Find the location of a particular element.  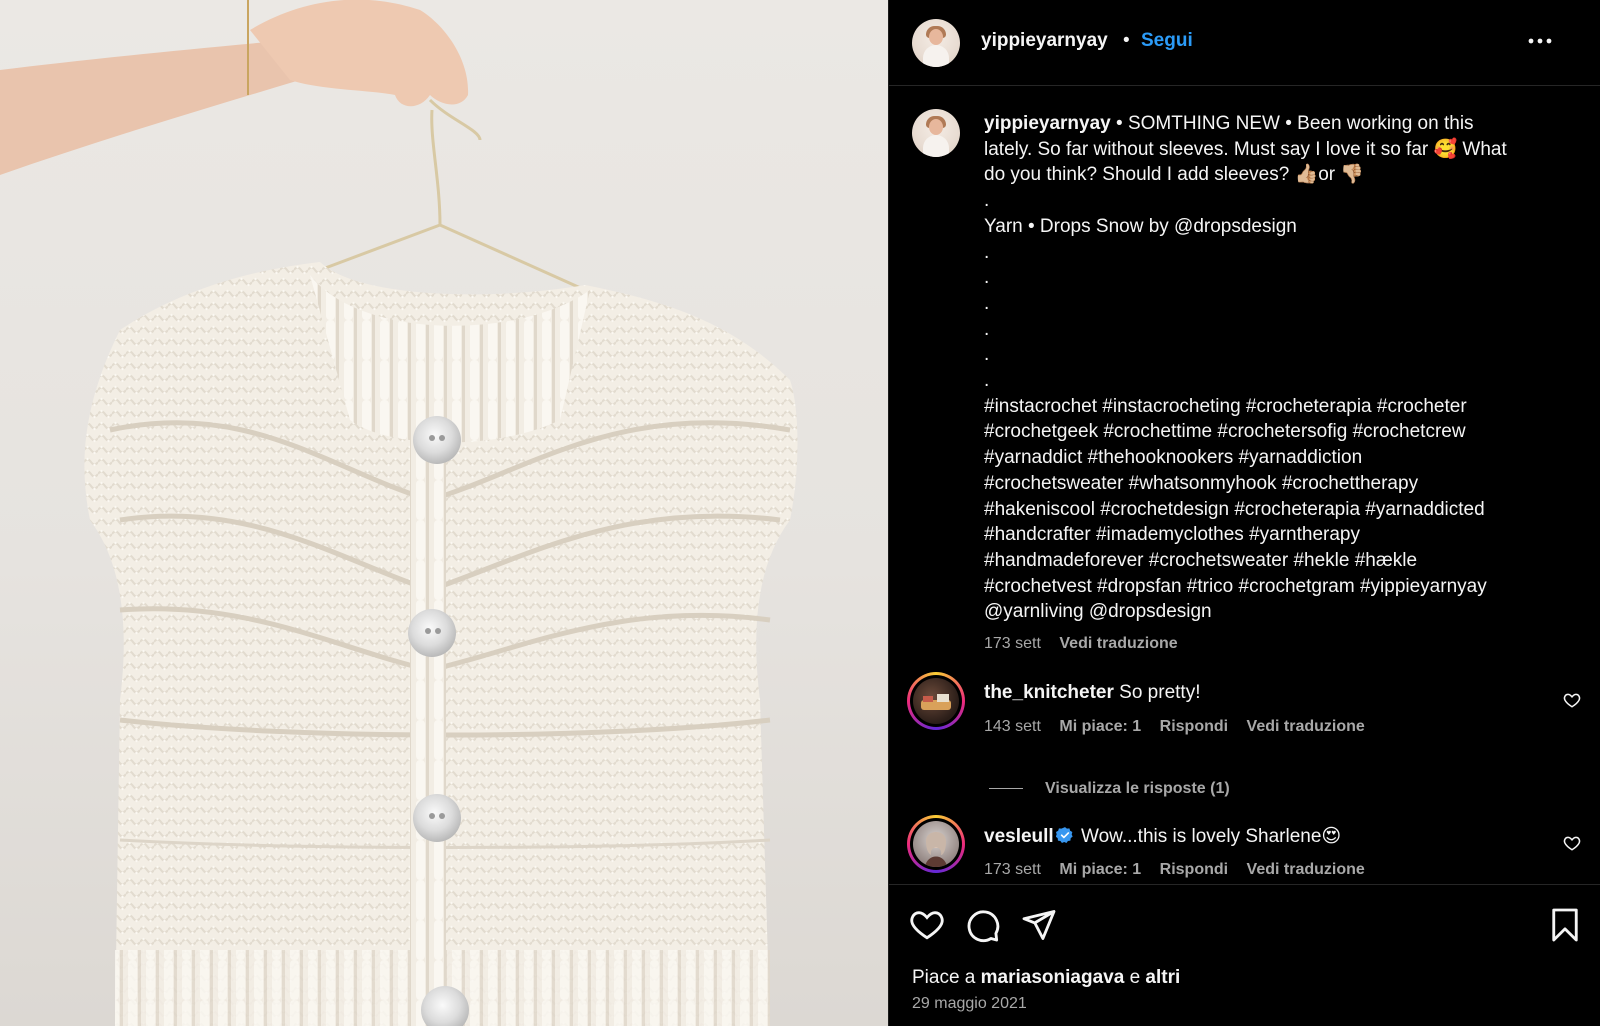

arm is located at coordinates (150, 107).